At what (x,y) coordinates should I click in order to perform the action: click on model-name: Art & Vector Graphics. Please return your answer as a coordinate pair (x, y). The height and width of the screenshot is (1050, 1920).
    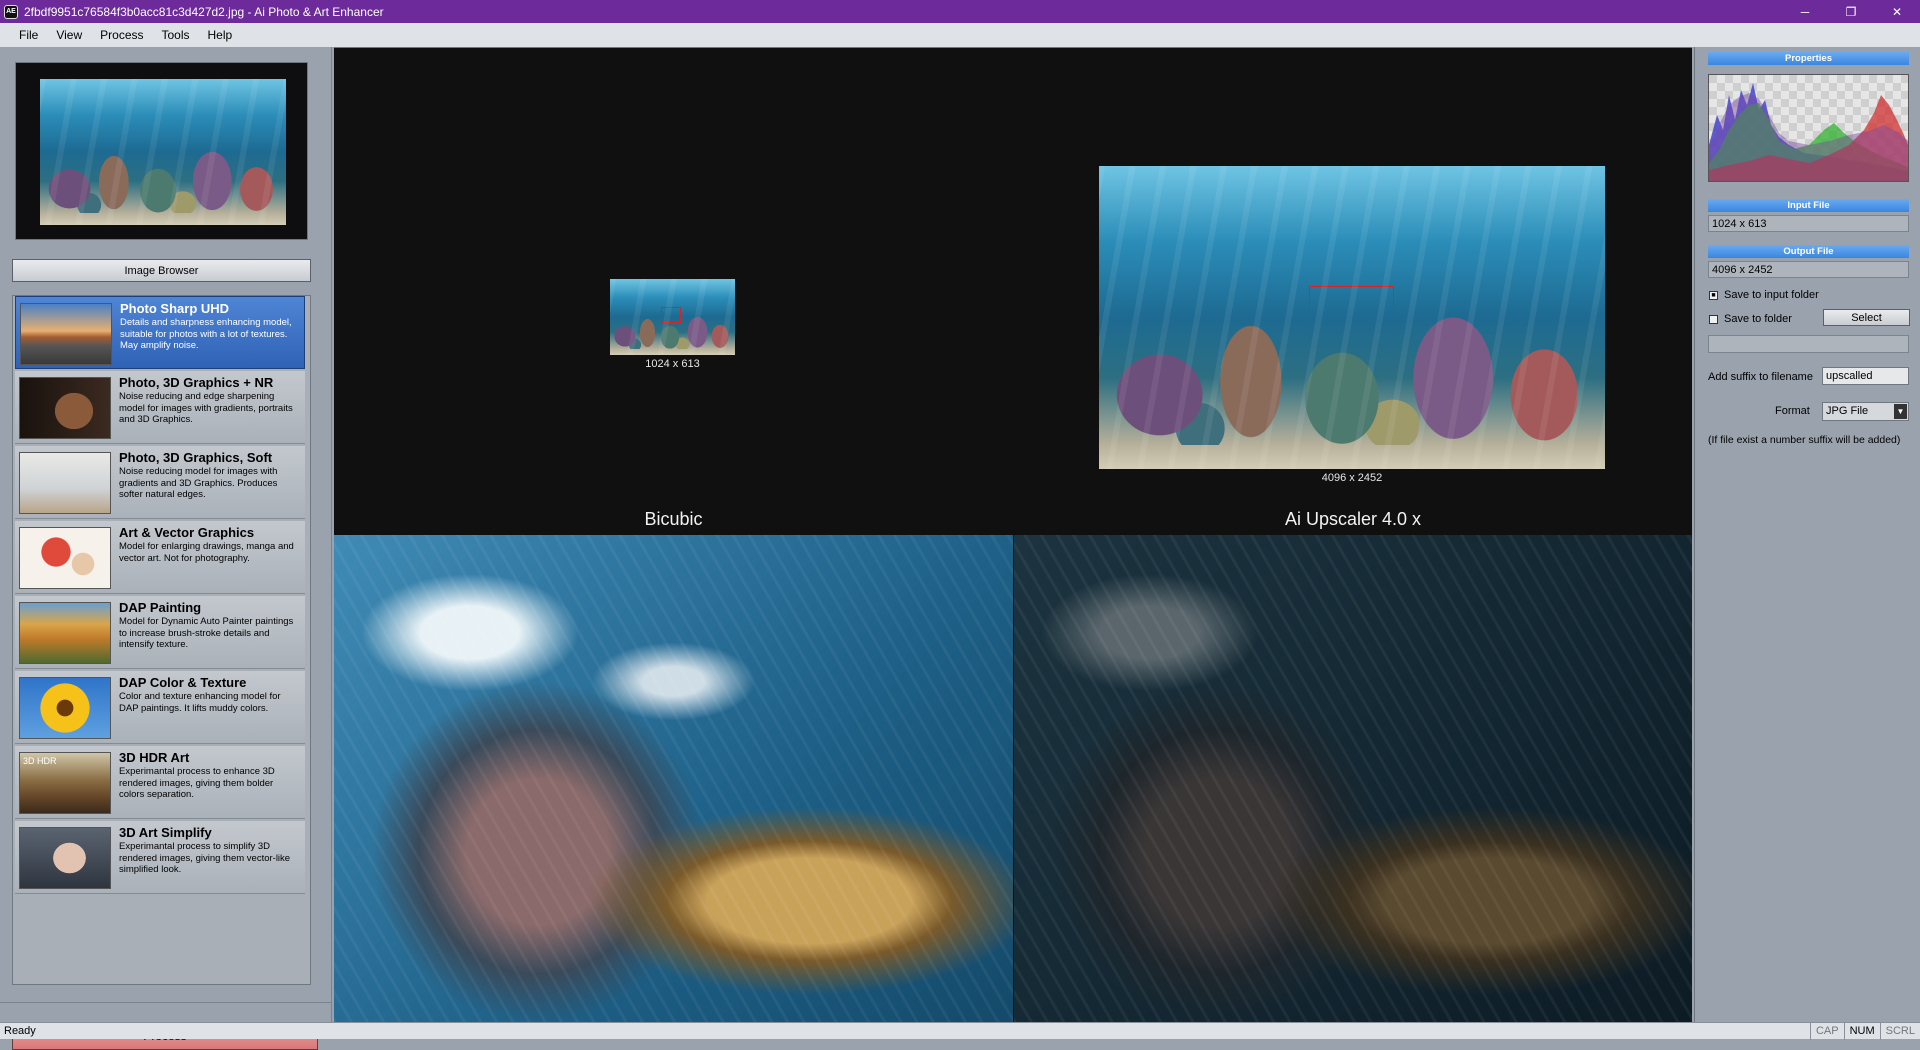
    Looking at the image, I should click on (187, 532).